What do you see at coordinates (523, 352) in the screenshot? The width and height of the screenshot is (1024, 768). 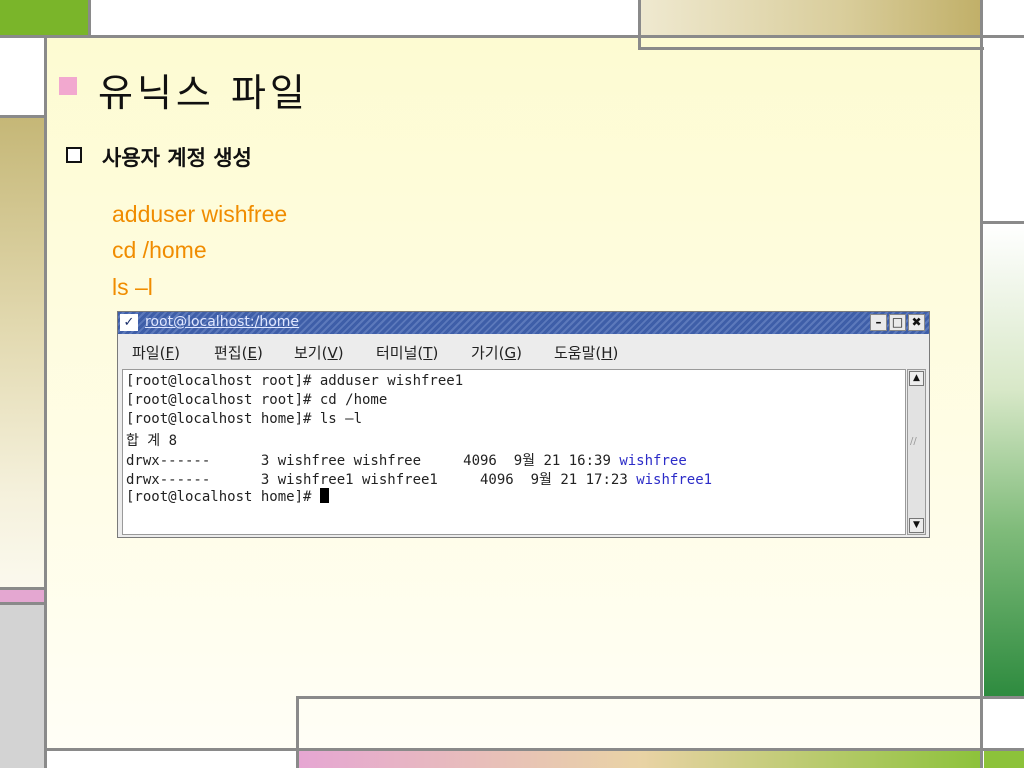 I see `terminal-menubar: 파일(F) 편집(E) 보기(V) 터미널(T) 가기(G) 도움말(H)` at bounding box center [523, 352].